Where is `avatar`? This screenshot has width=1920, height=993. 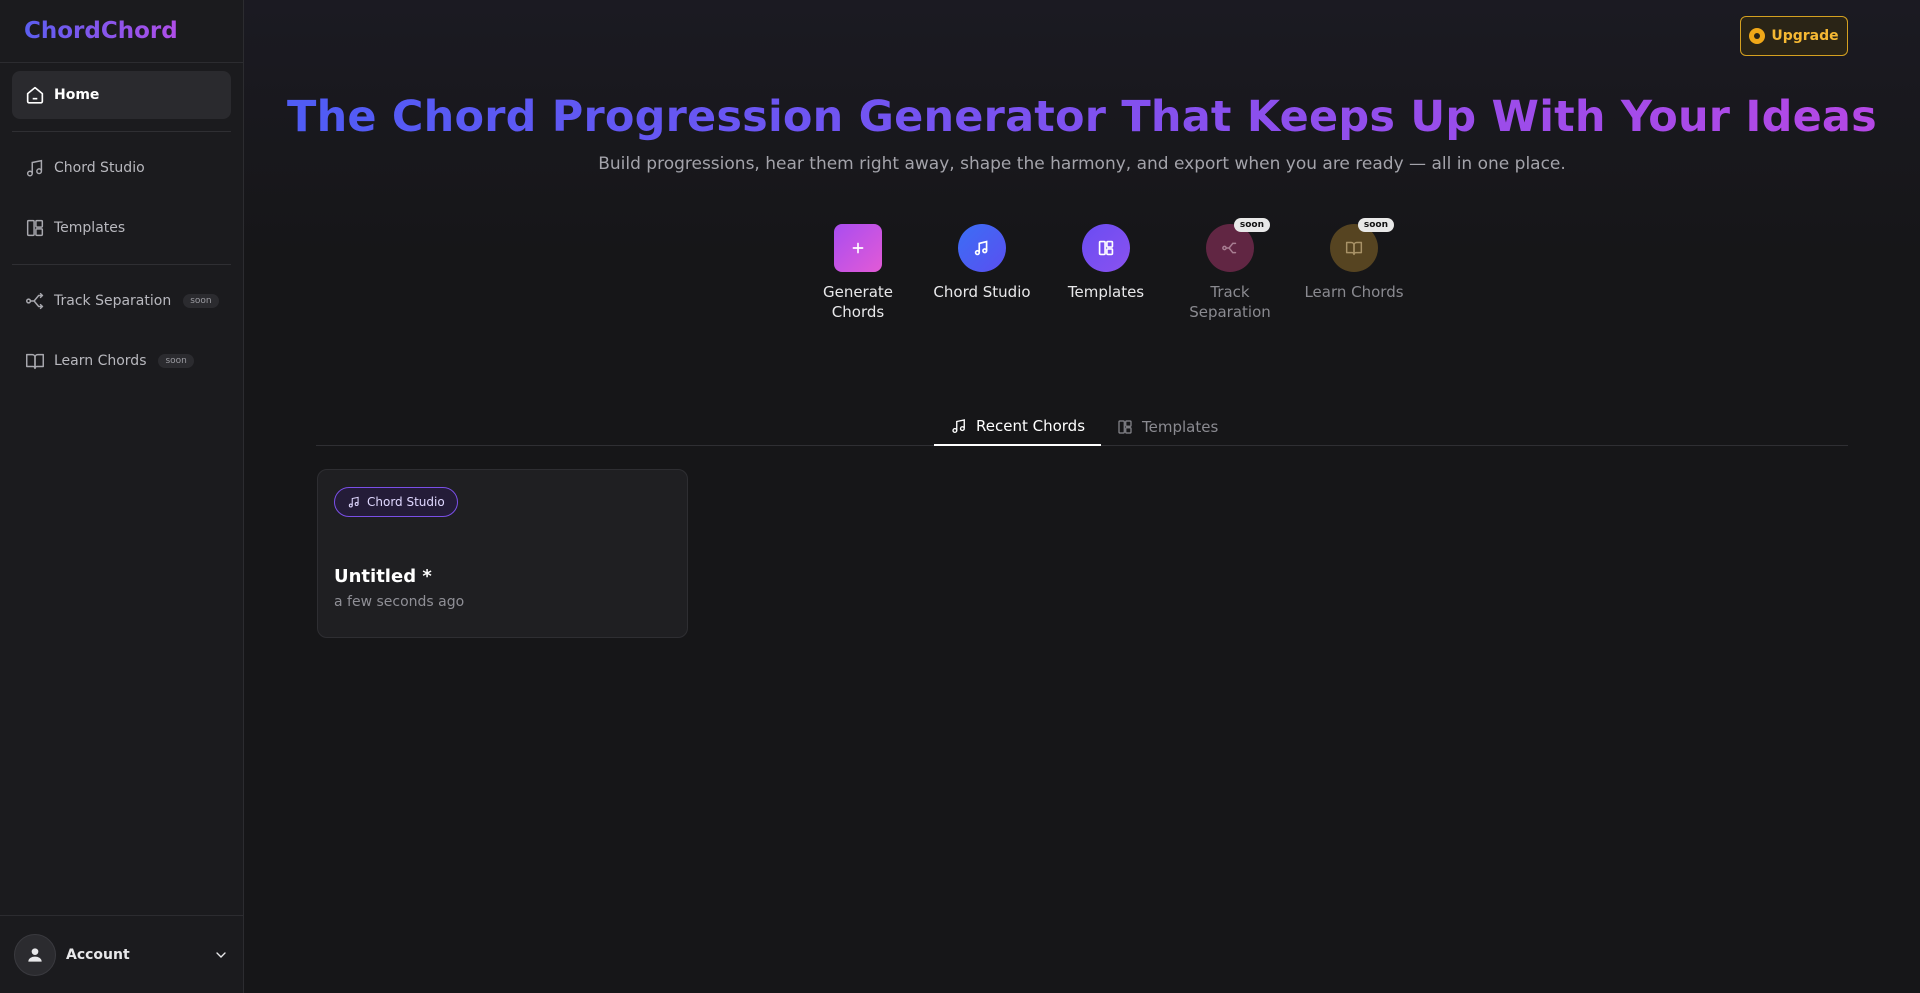 avatar is located at coordinates (35, 954).